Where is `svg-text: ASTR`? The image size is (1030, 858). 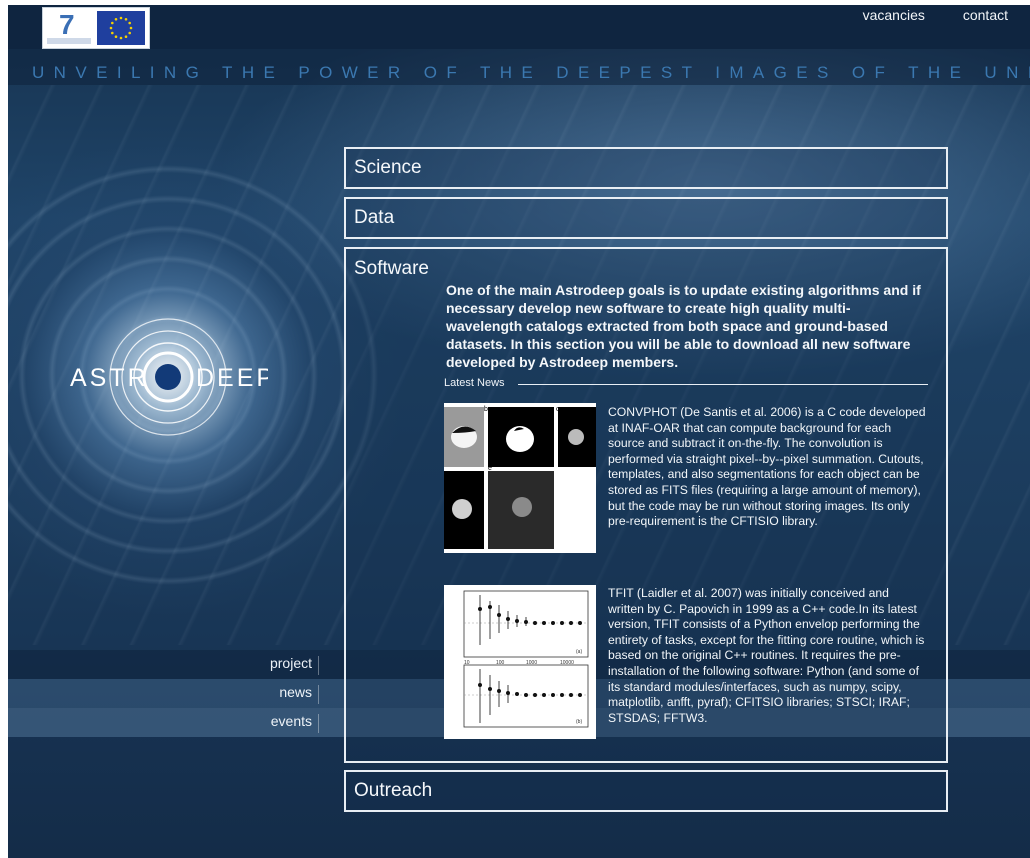
svg-text: ASTR is located at coordinates (109, 378).